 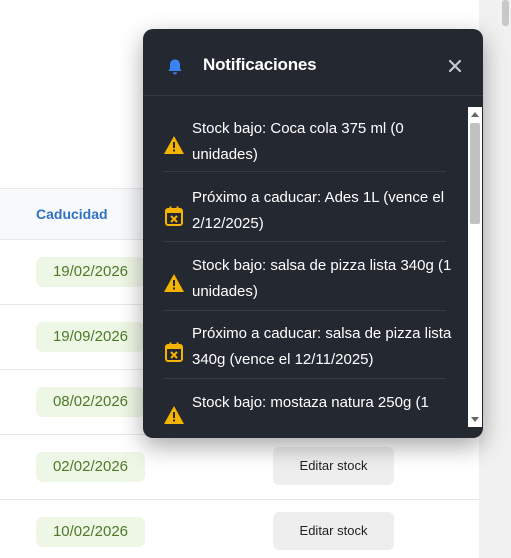 I want to click on close-icon, so click(x=455, y=66).